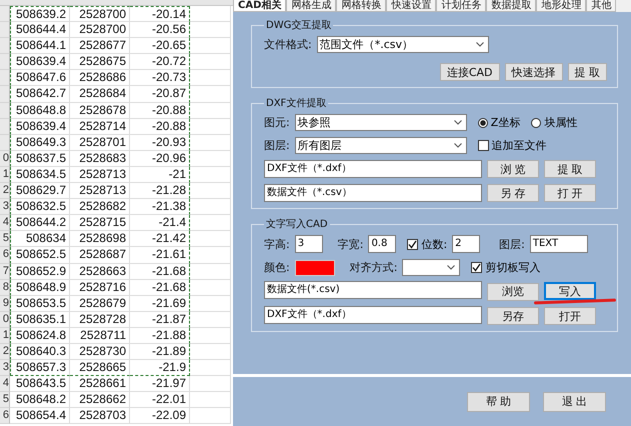 The image size is (631, 426). What do you see at coordinates (427, 244) in the screenshot?
I see `checkbox: 位数:` at bounding box center [427, 244].